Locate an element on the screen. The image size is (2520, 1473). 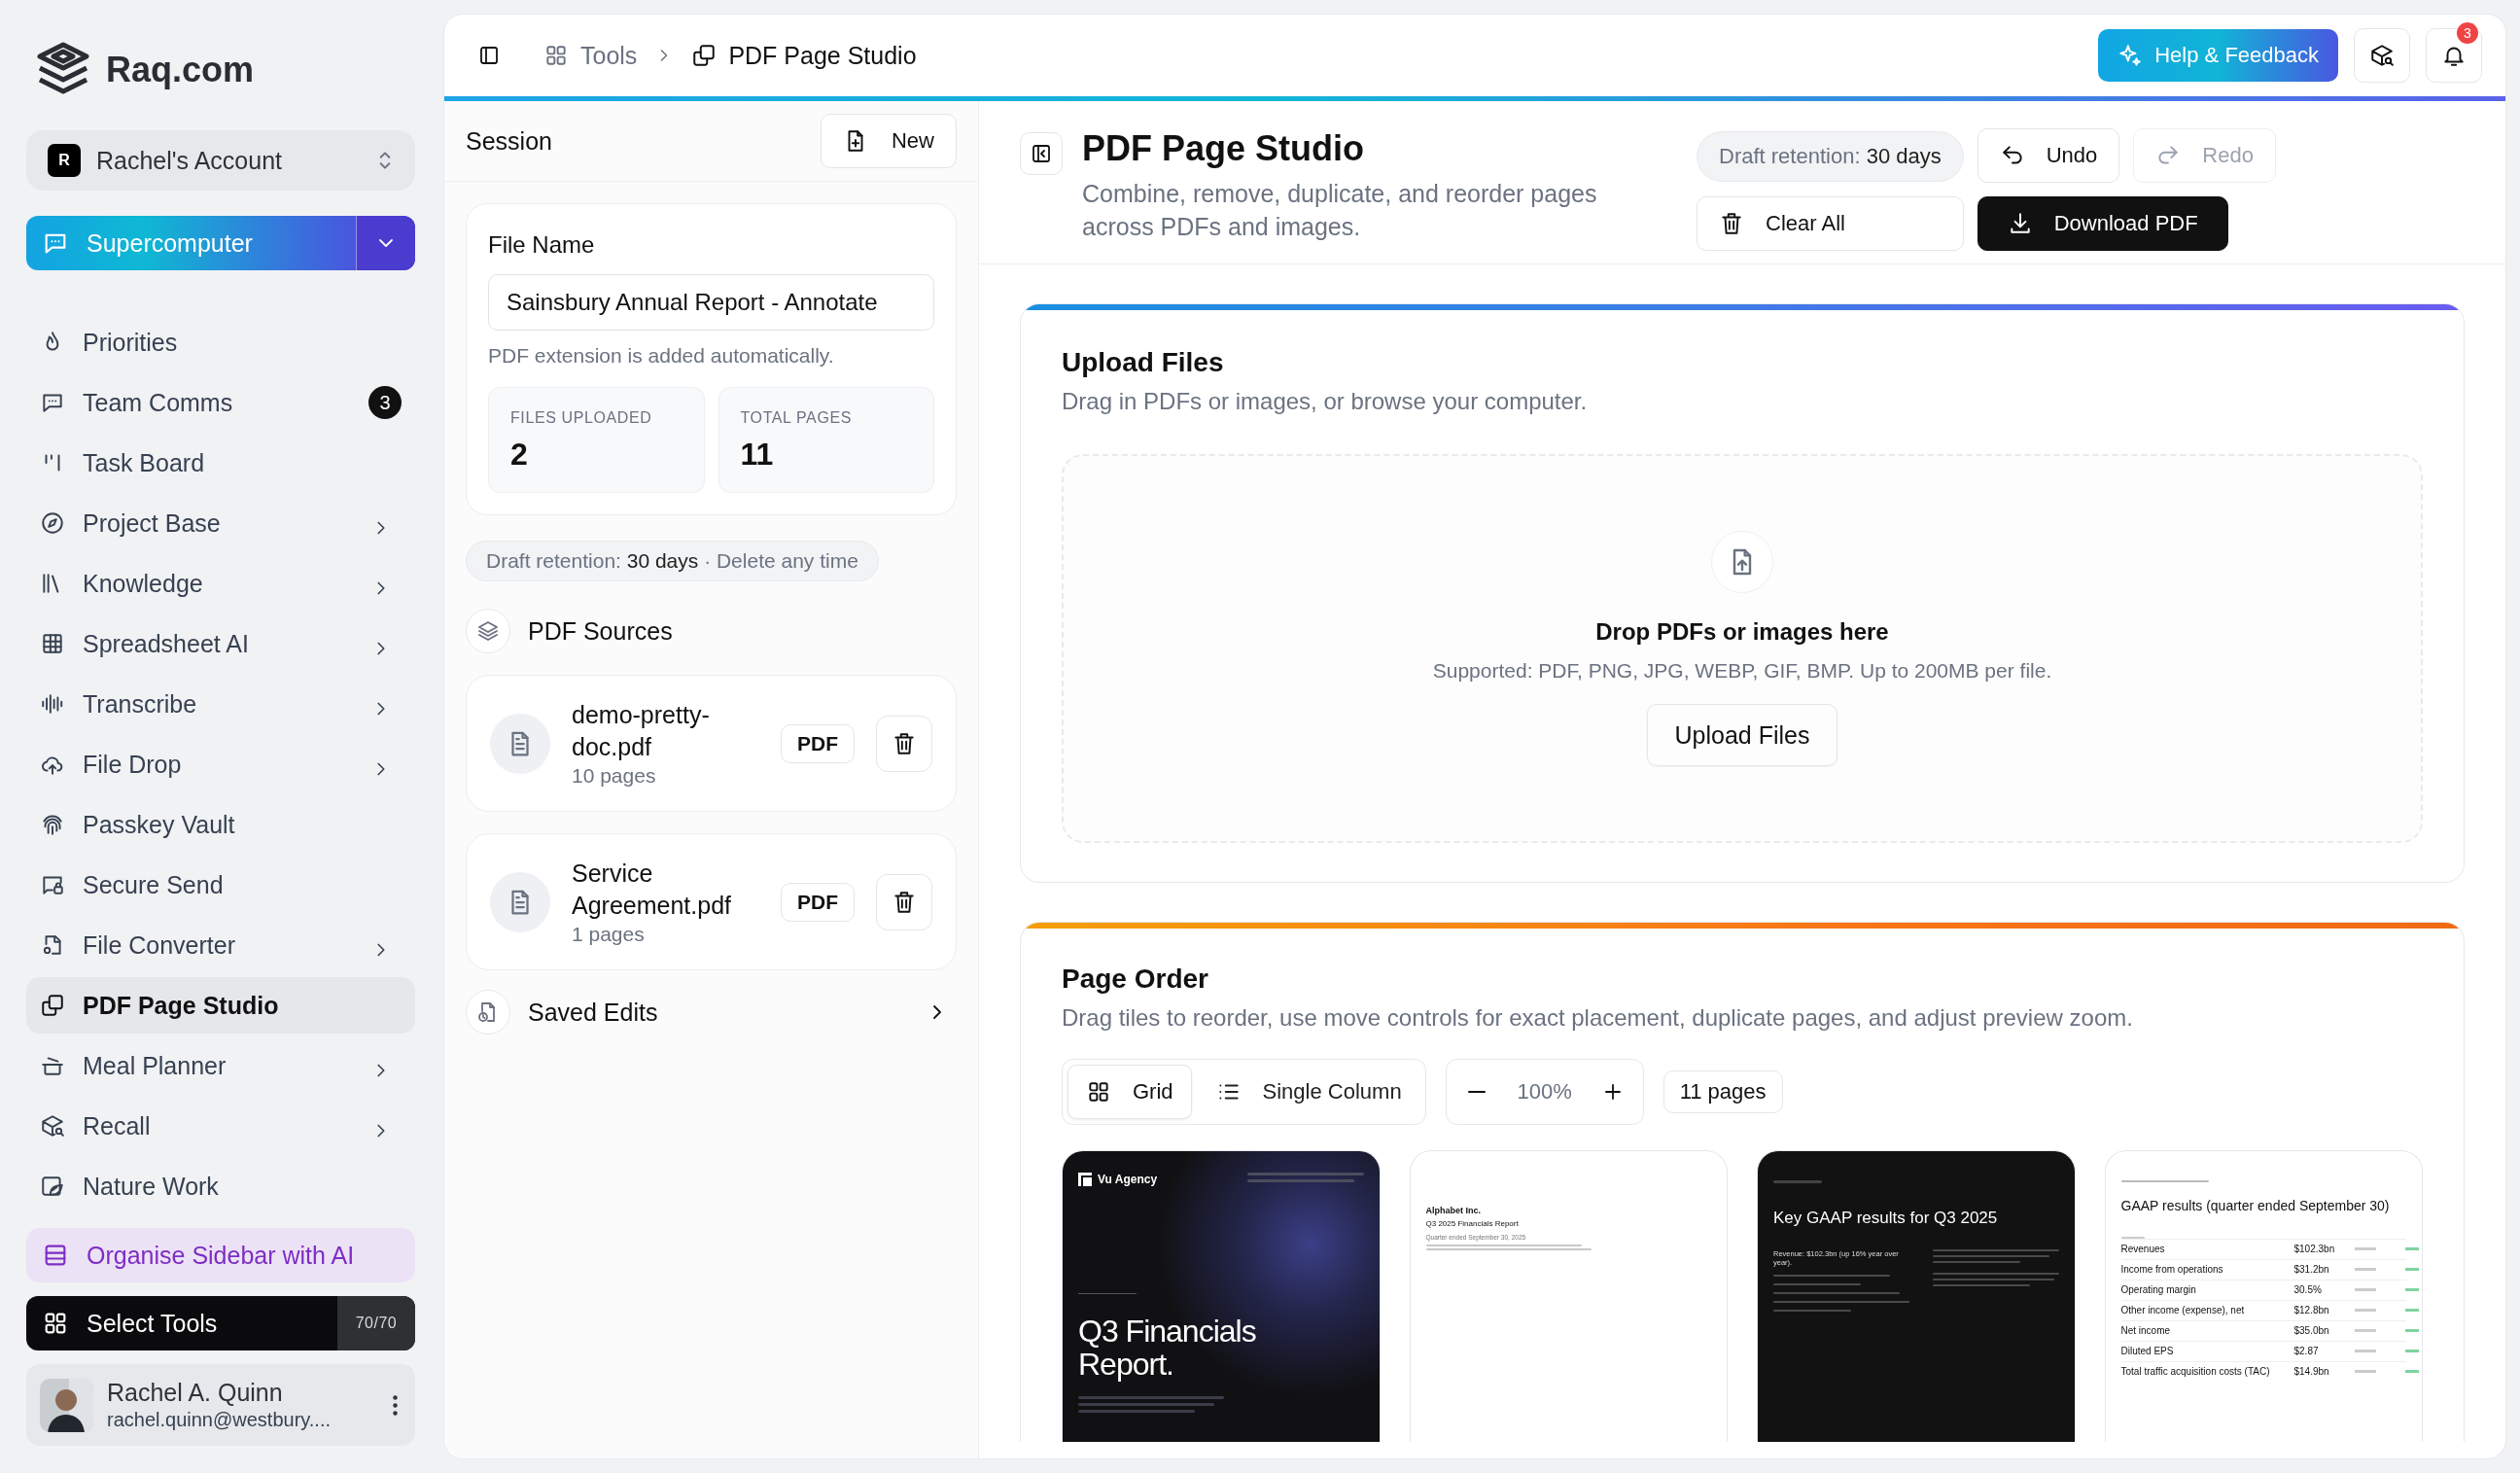
source-file-card: Service Agreement.pdf 1 pages PDF is located at coordinates (711, 901).